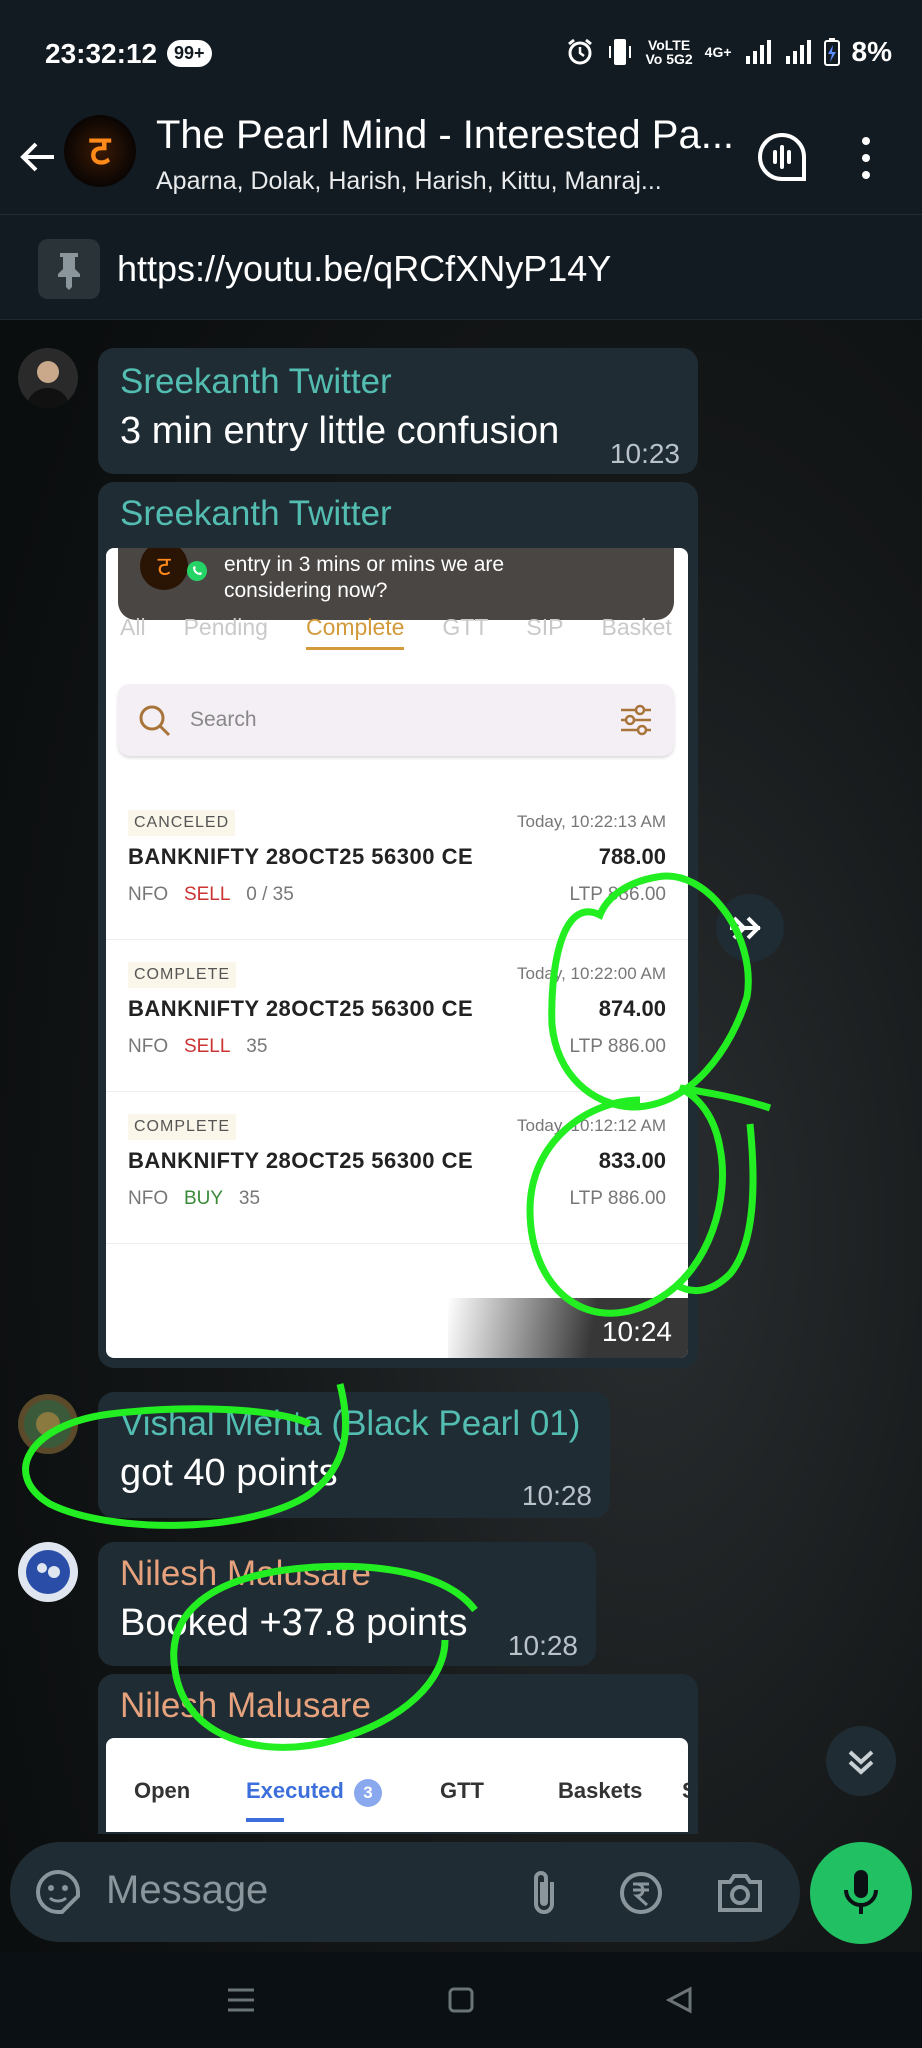 Image resolution: width=922 pixels, height=2048 pixels. Describe the element at coordinates (740, 1892) in the screenshot. I see `camera-icon` at that location.